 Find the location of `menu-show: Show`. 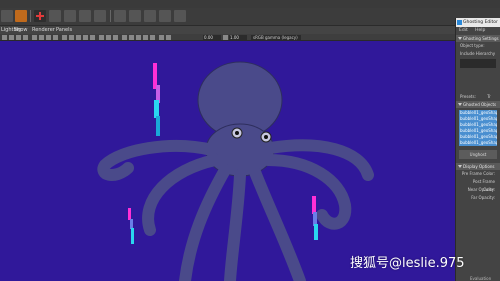

menu-show: Show is located at coordinates (21, 30).